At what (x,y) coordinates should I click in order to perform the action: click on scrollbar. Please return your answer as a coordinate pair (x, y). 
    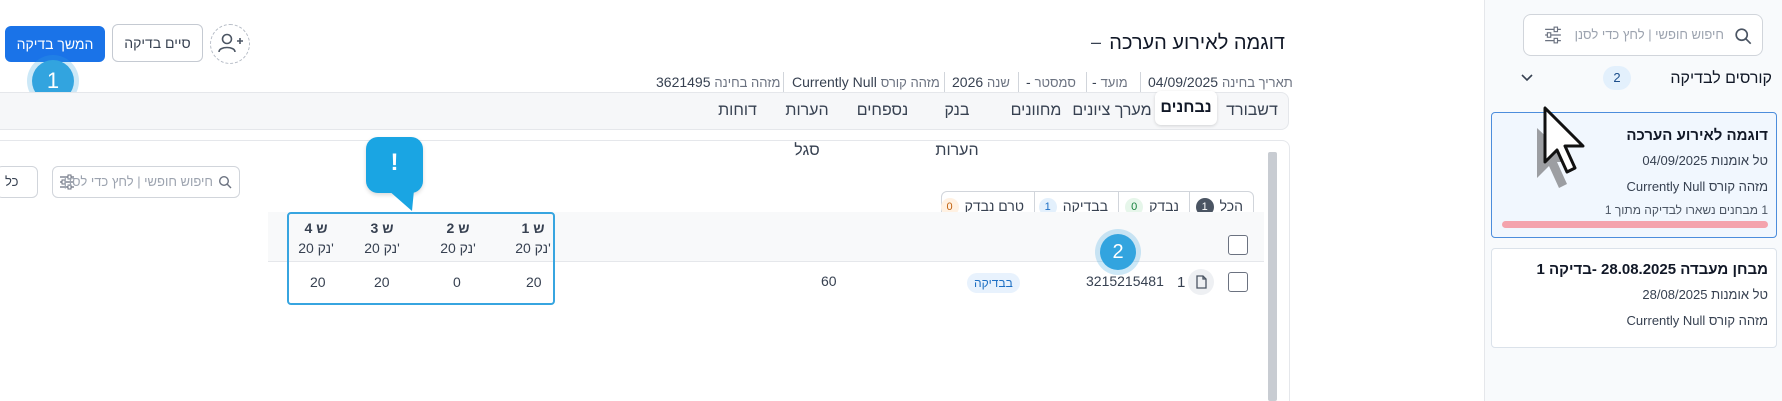
    Looking at the image, I should click on (1272, 276).